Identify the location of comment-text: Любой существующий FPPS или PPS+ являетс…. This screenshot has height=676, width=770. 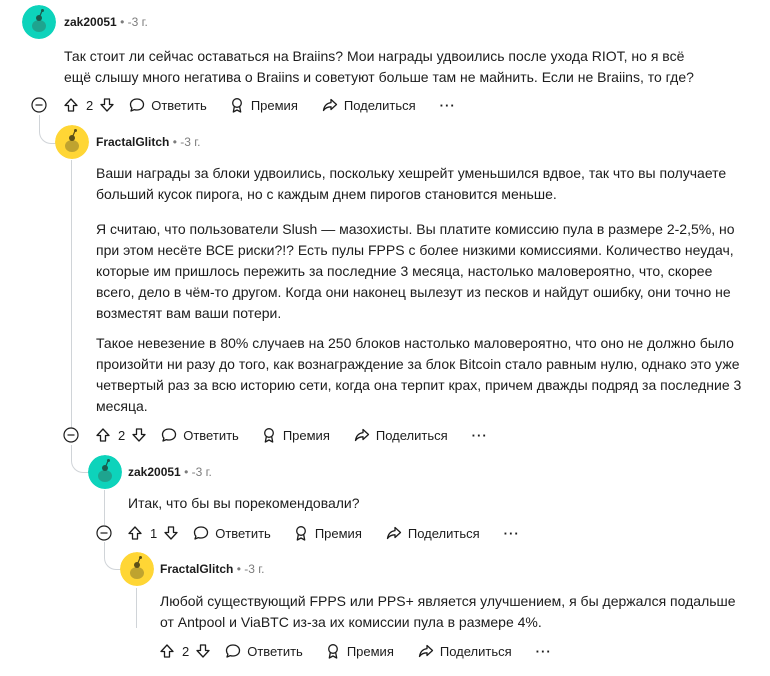
(448, 611).